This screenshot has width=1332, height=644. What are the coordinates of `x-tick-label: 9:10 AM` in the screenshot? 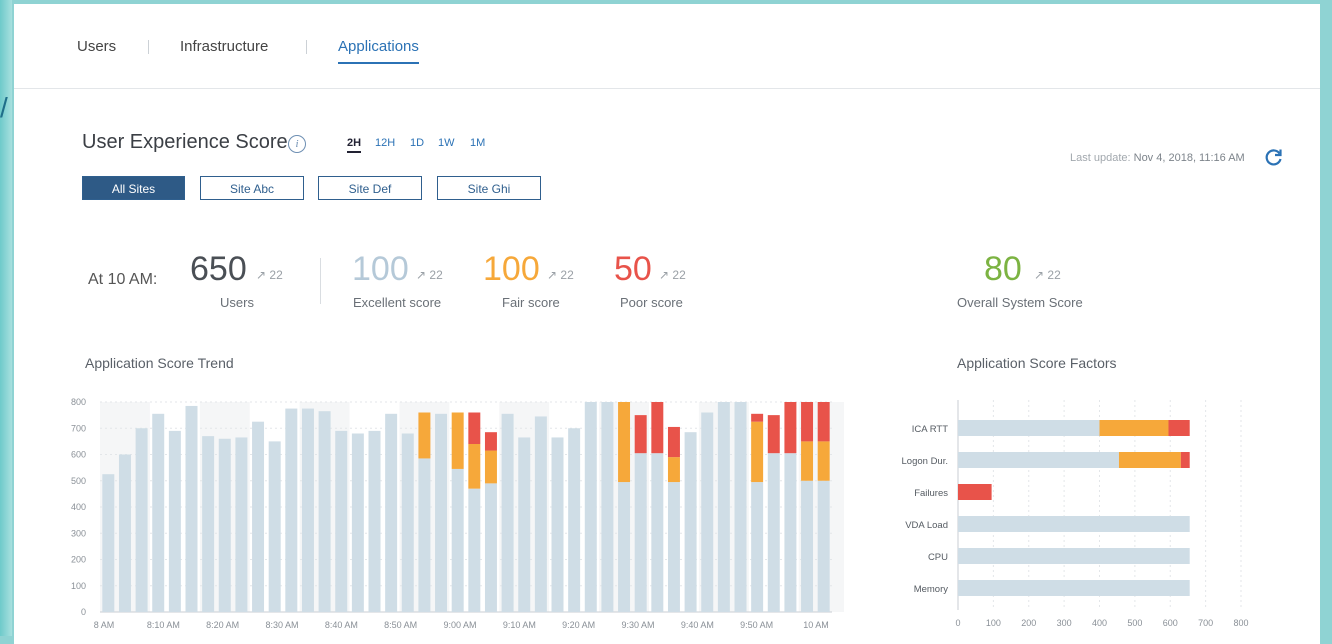 It's located at (519, 625).